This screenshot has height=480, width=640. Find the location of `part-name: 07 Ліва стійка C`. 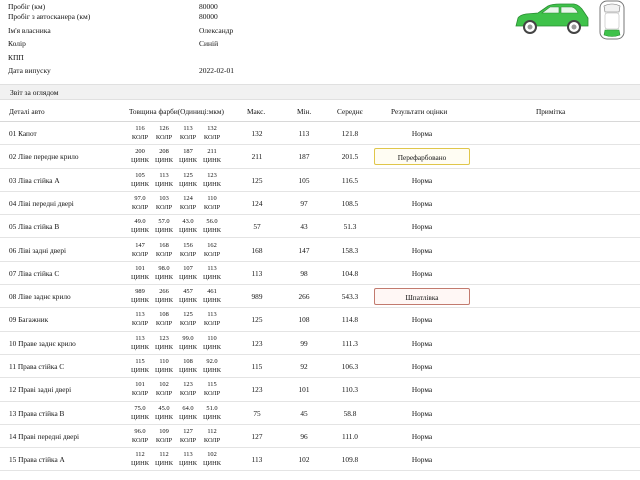

part-name: 07 Ліва стійка C is located at coordinates (34, 273).